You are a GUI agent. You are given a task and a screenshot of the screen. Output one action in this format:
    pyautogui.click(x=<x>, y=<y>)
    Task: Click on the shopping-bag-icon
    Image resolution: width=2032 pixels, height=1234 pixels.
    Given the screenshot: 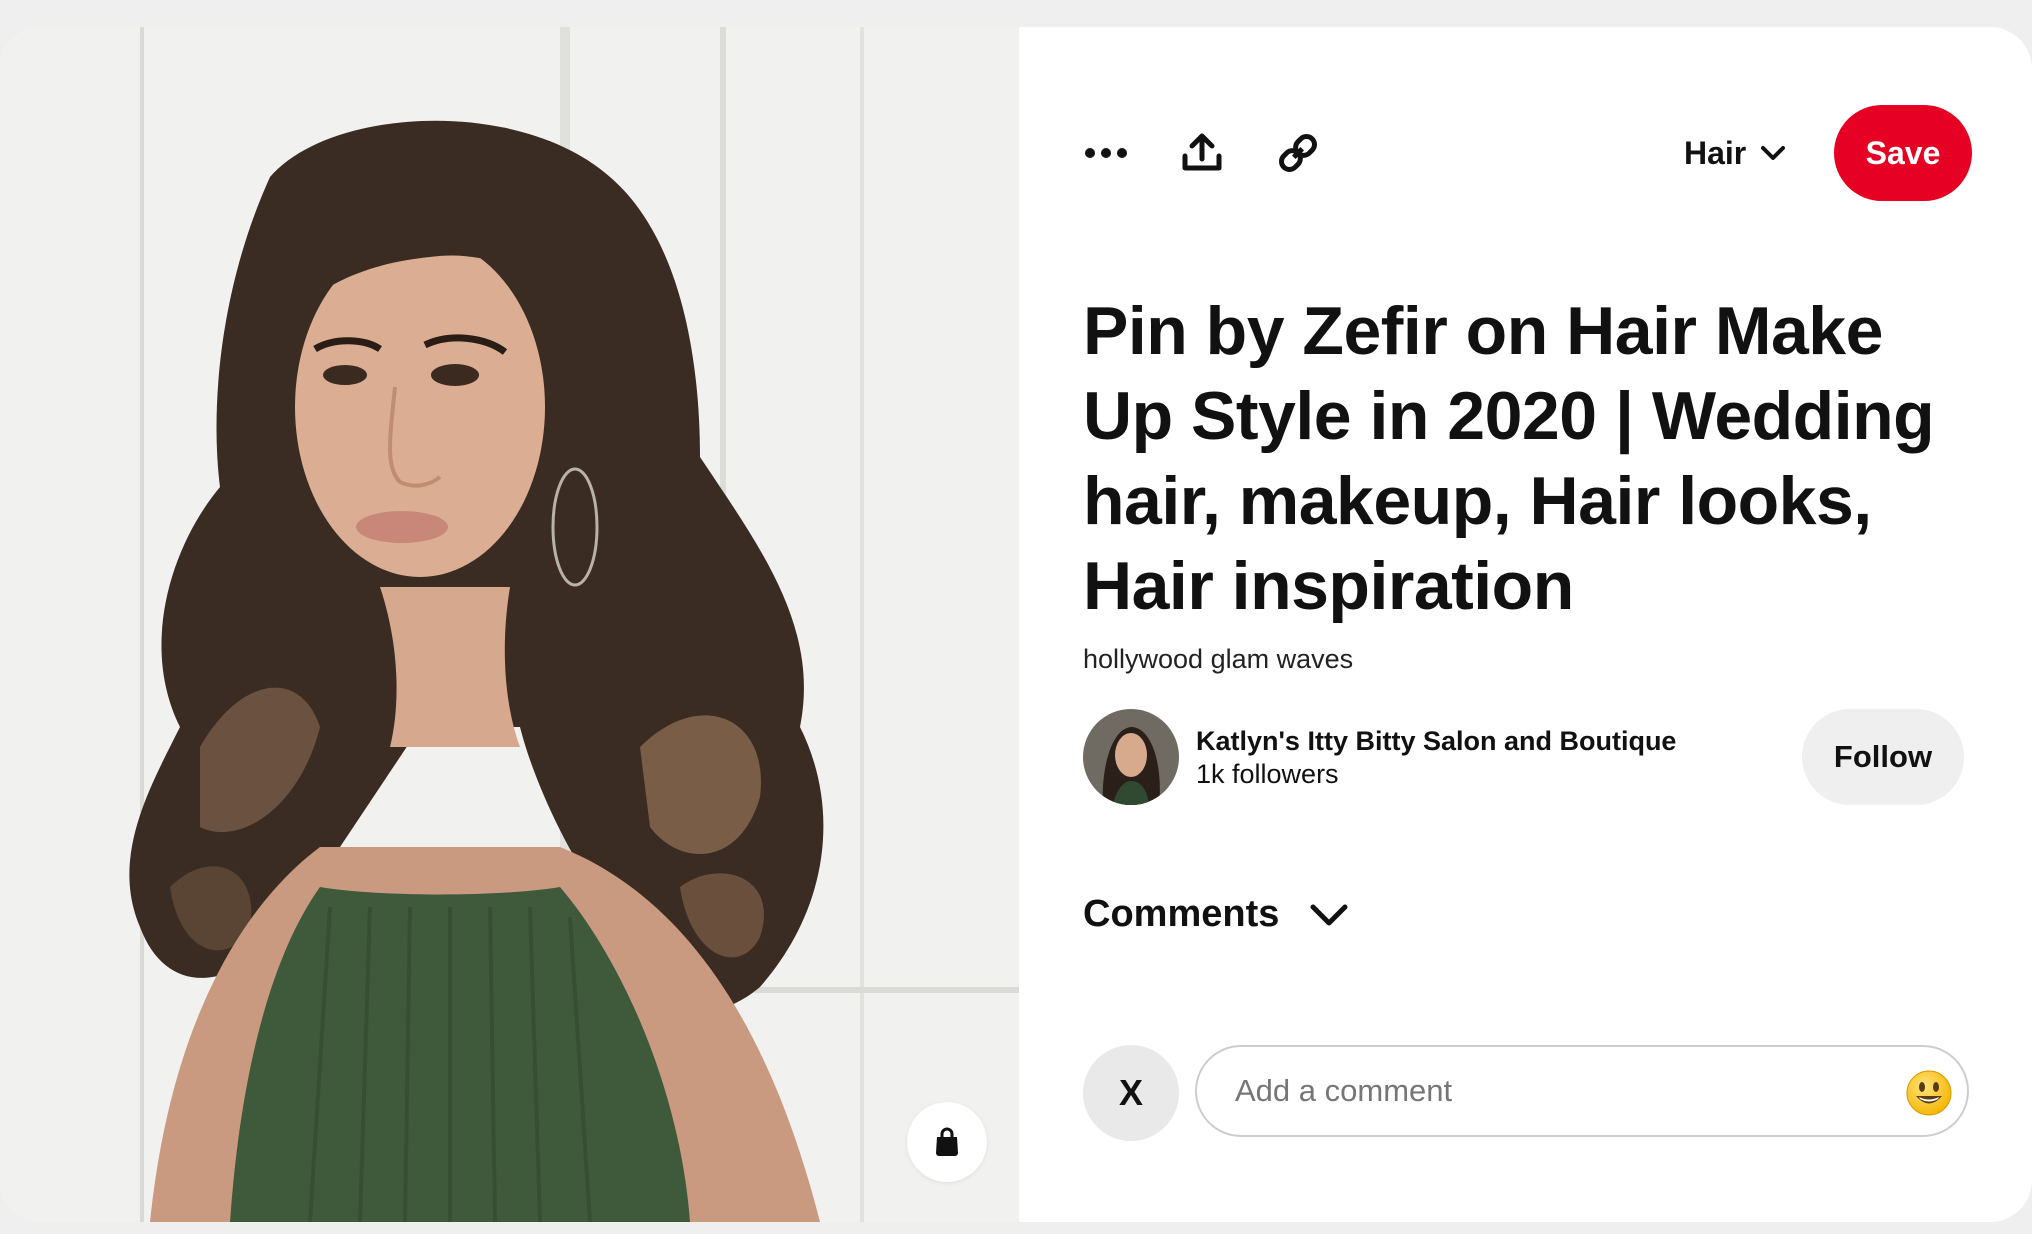 What is the action you would take?
    pyautogui.click(x=947, y=1141)
    